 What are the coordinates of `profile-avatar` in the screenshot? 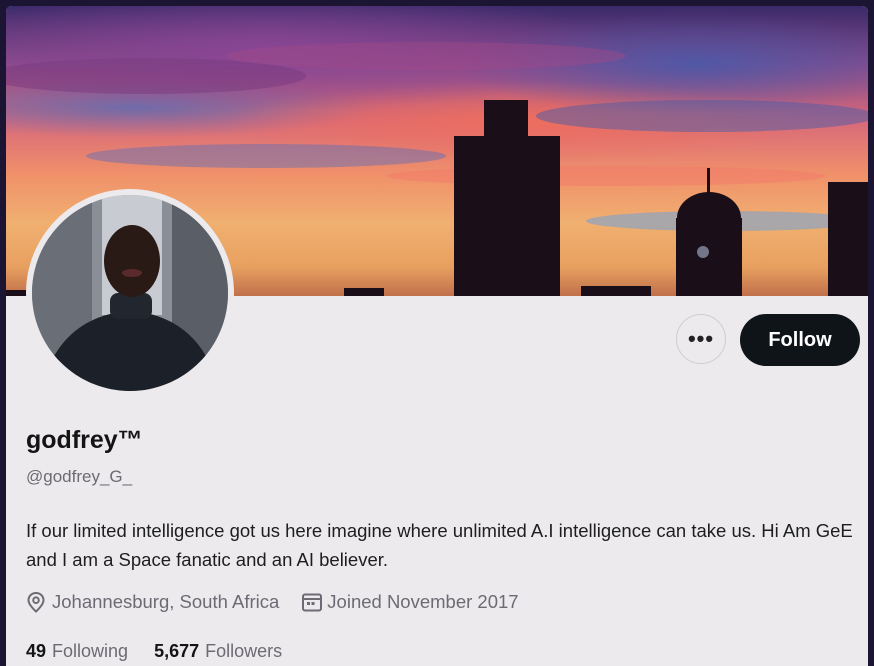 It's located at (130, 293).